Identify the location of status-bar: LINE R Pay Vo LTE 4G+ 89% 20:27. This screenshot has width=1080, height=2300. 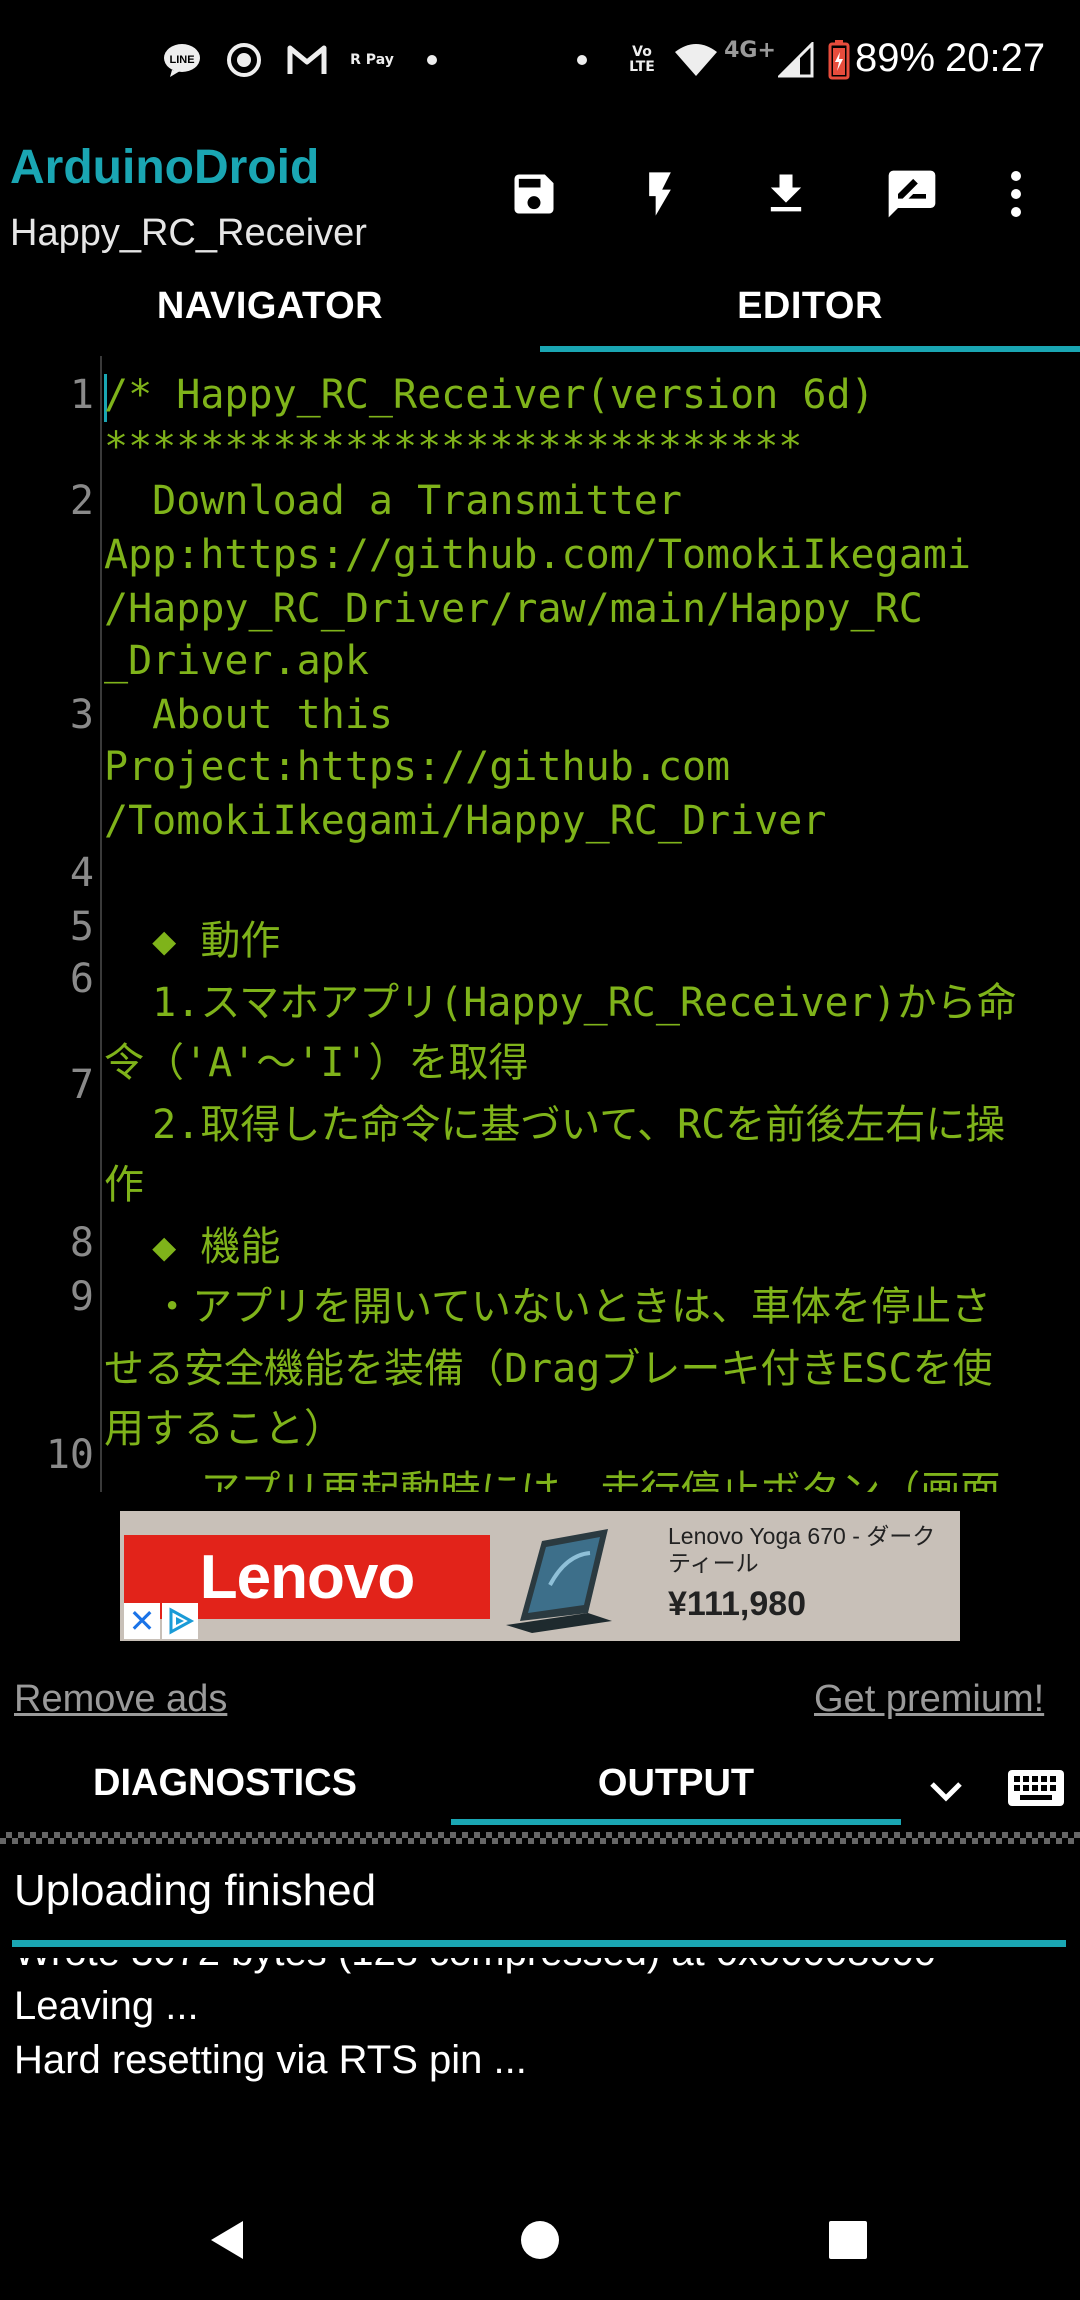
(540, 60).